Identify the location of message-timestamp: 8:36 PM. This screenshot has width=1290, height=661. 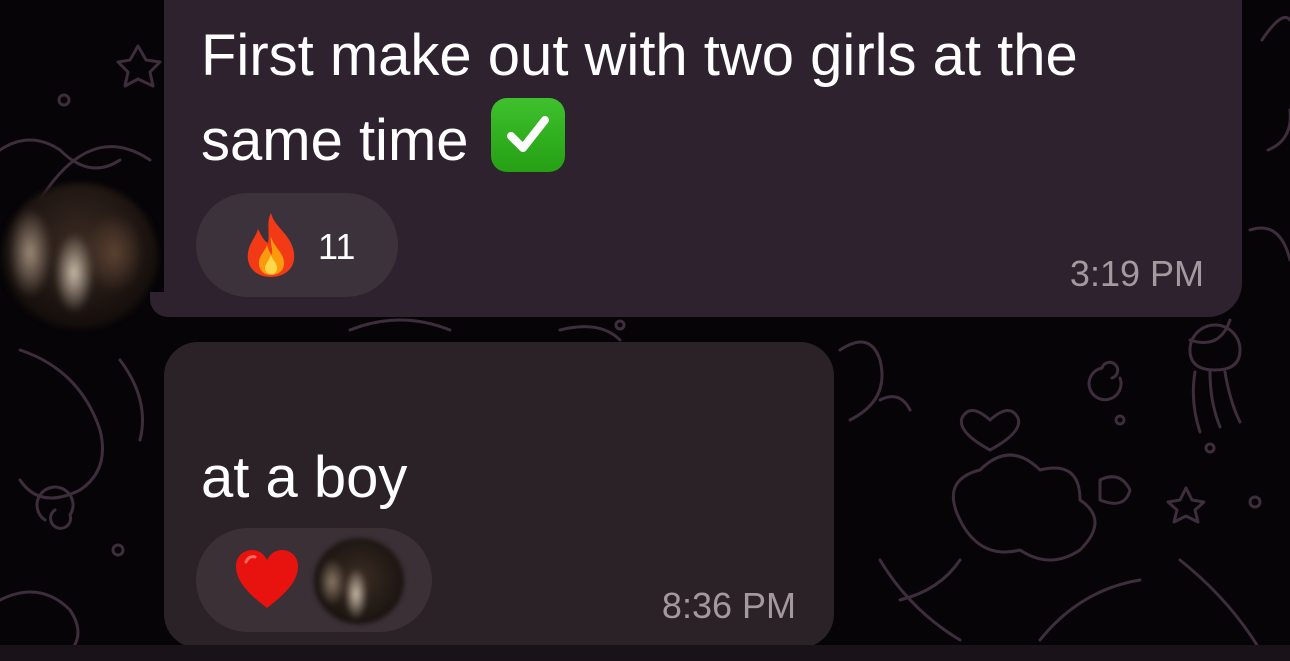
(728, 605).